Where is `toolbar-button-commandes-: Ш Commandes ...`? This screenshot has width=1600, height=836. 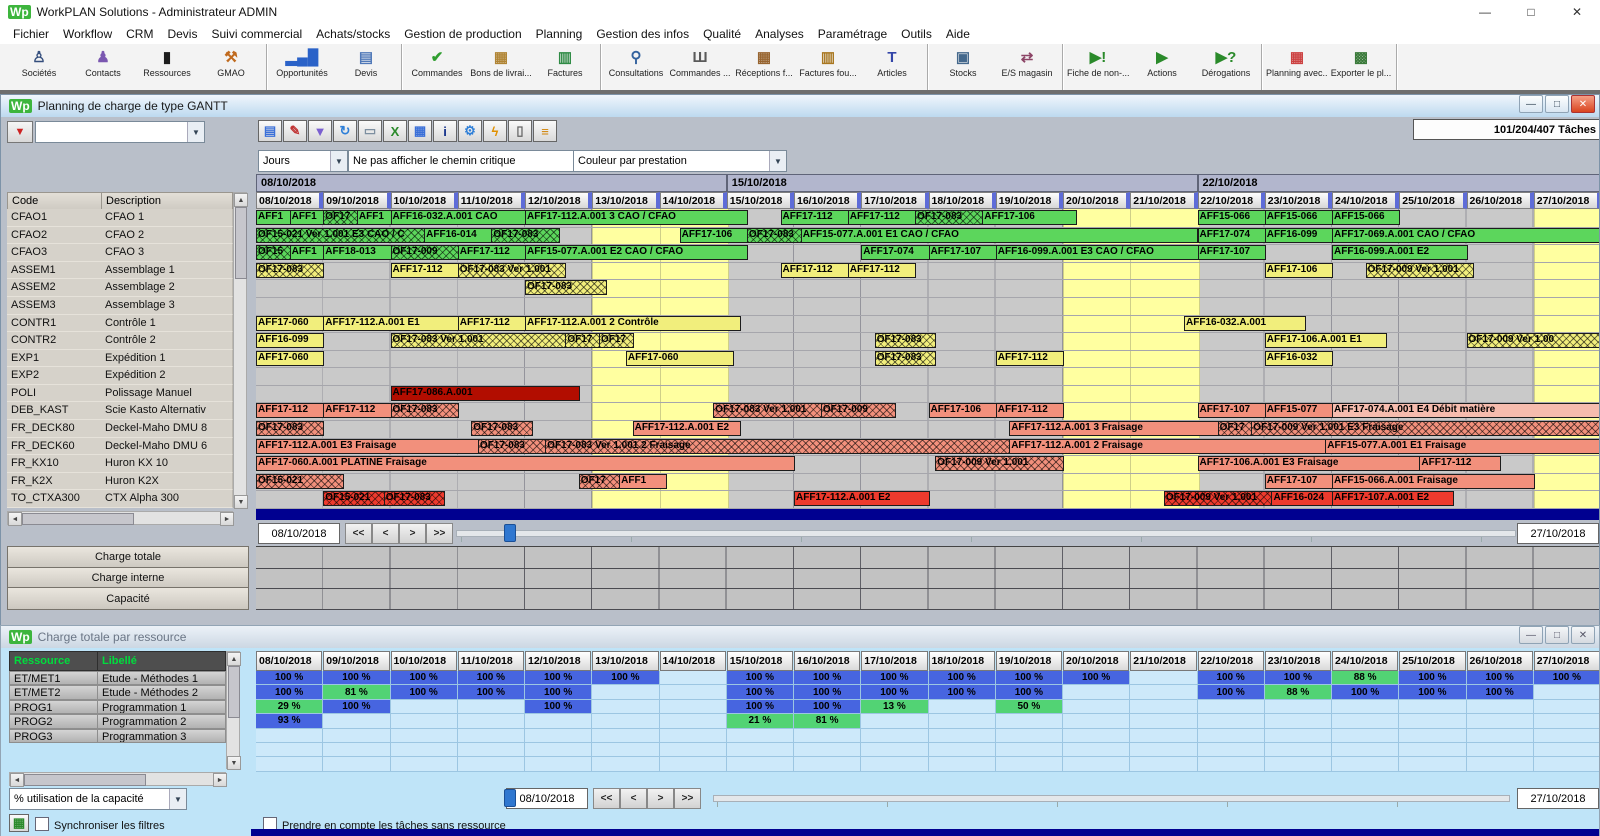 toolbar-button-commandes-: Ш Commandes ... is located at coordinates (700, 67).